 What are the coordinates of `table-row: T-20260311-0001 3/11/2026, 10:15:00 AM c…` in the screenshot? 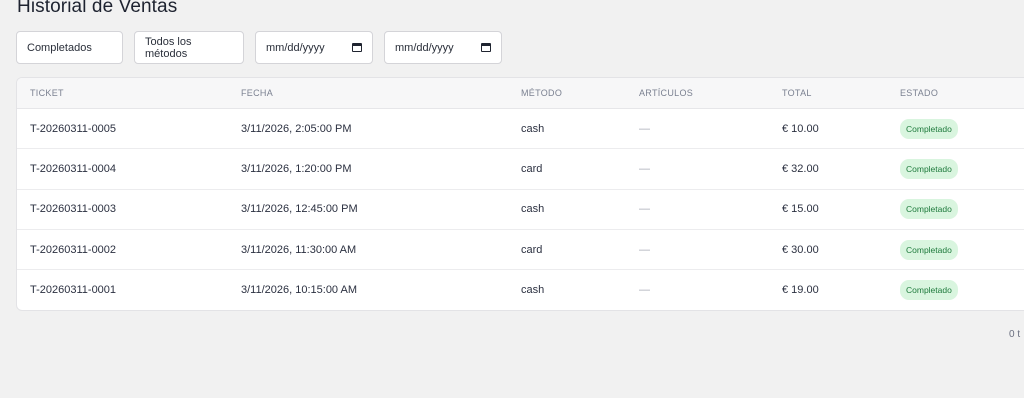 It's located at (520, 290).